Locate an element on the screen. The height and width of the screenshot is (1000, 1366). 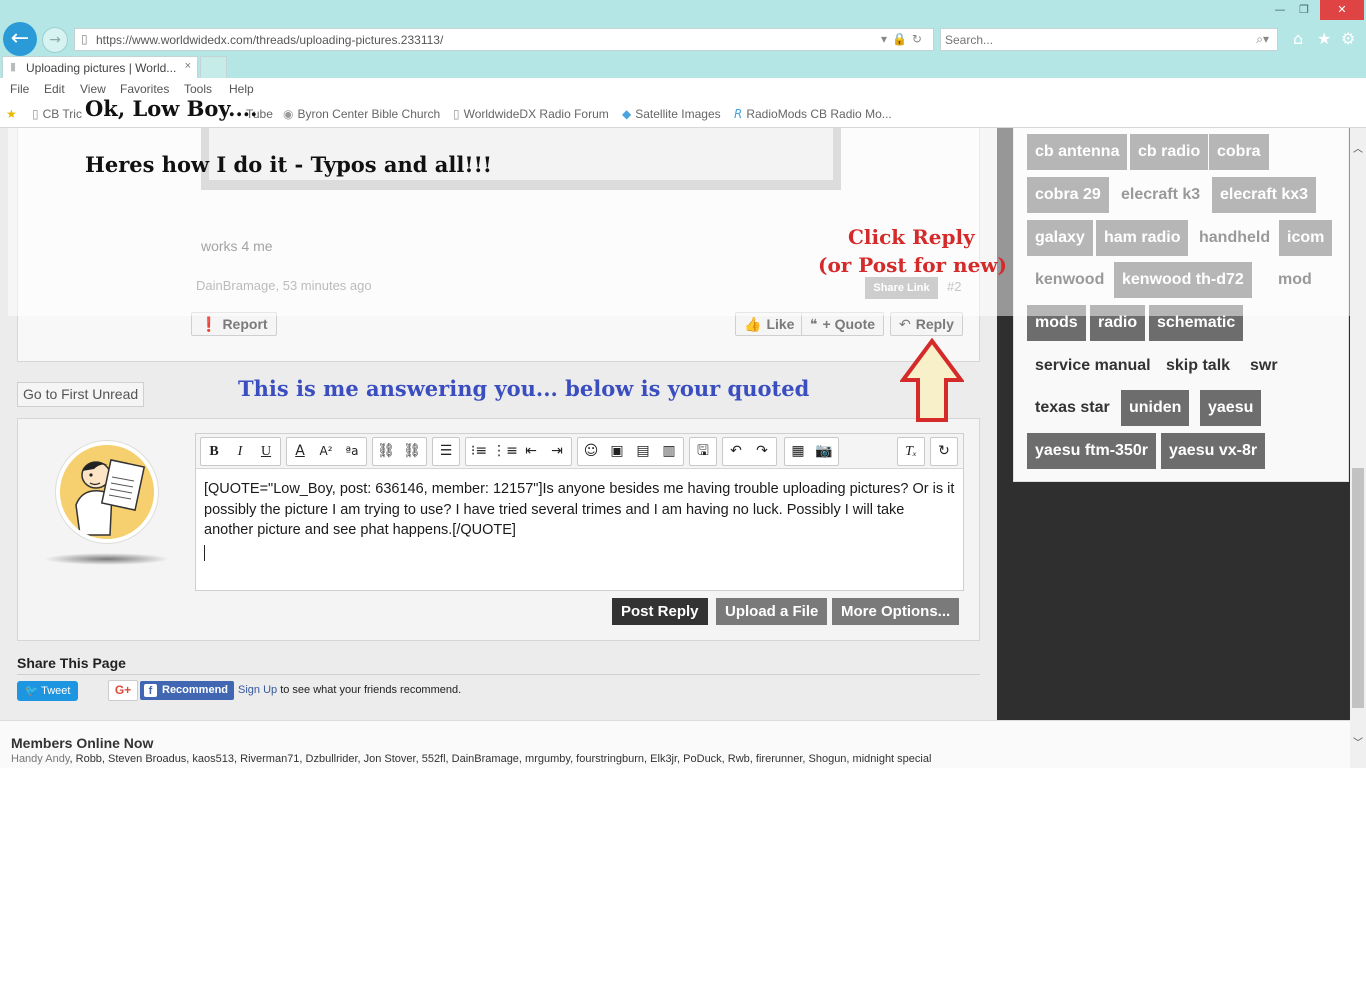
tag-item: yaesu is located at coordinates (1231, 408).